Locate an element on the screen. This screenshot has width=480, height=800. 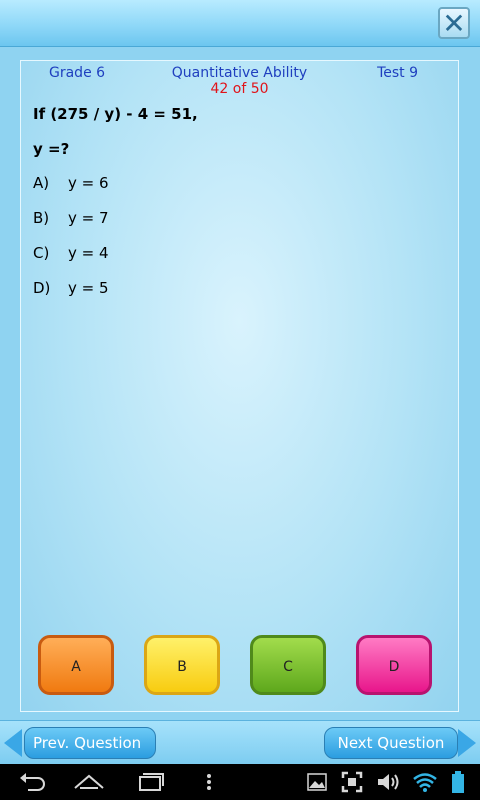
option-a-letter: A) is located at coordinates (41, 183).